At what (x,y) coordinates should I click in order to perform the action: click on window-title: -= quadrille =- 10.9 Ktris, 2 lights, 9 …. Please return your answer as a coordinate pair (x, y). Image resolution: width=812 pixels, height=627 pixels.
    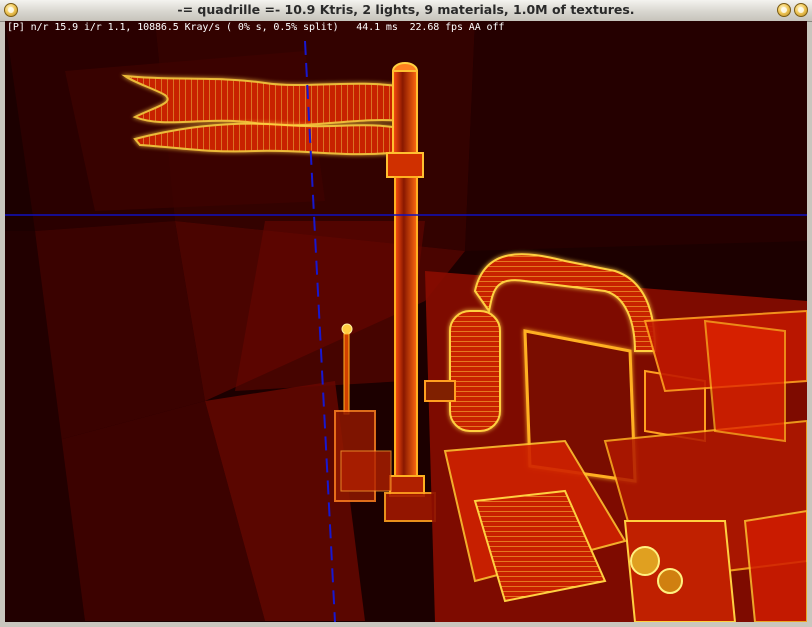
    Looking at the image, I should click on (406, 9).